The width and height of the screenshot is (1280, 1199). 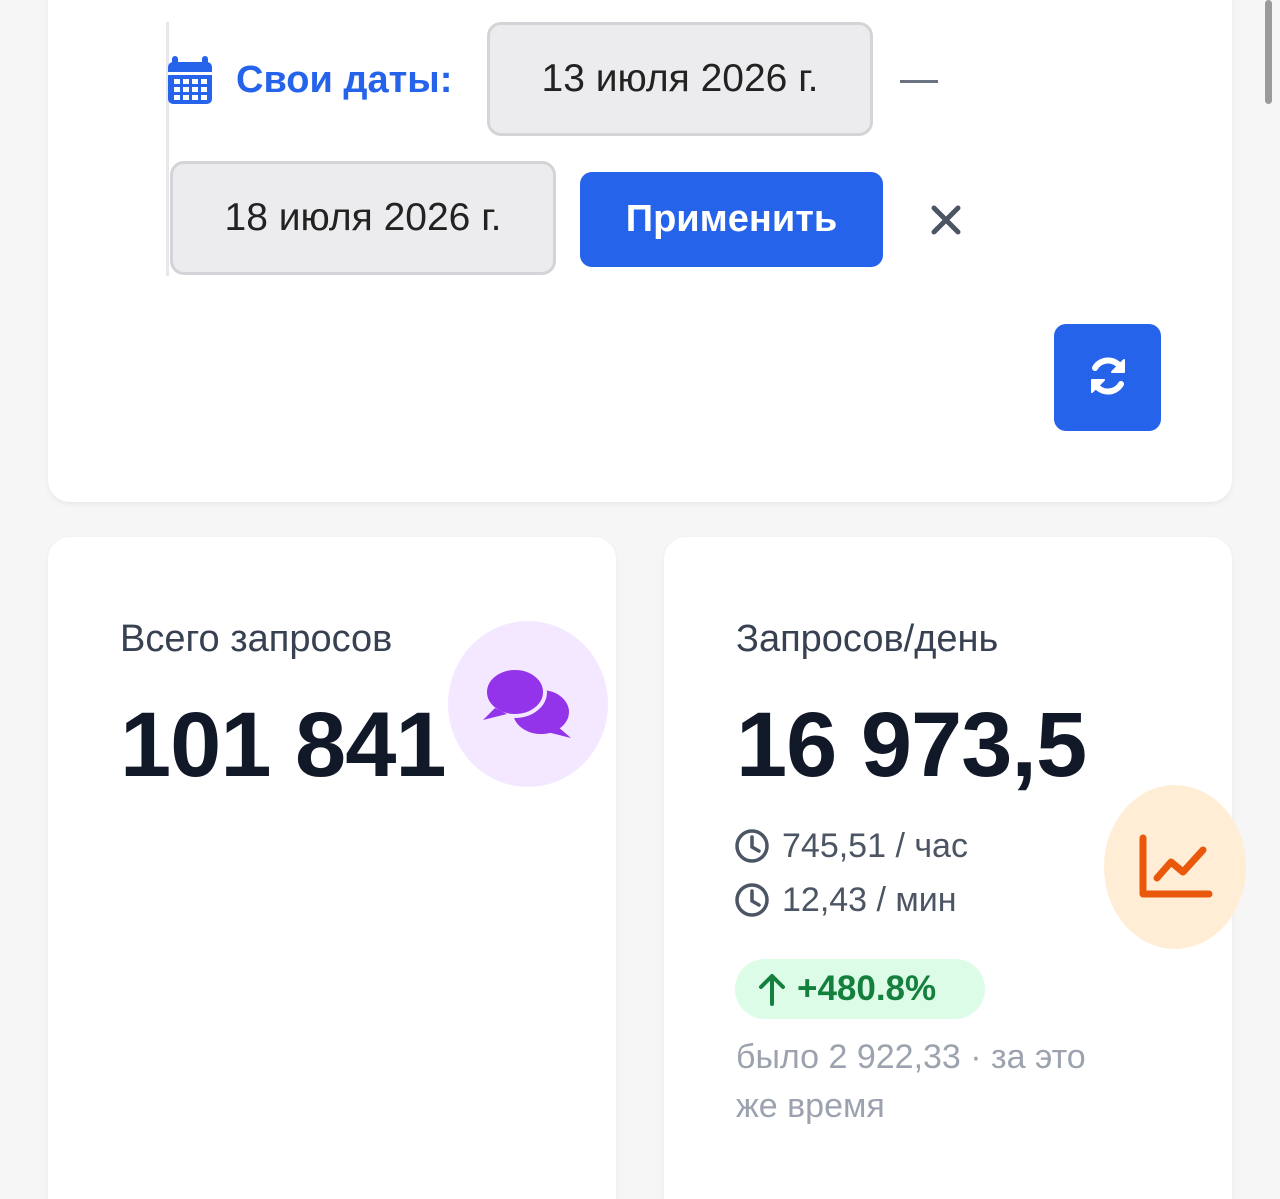 I want to click on calendar-icon, so click(x=190, y=80).